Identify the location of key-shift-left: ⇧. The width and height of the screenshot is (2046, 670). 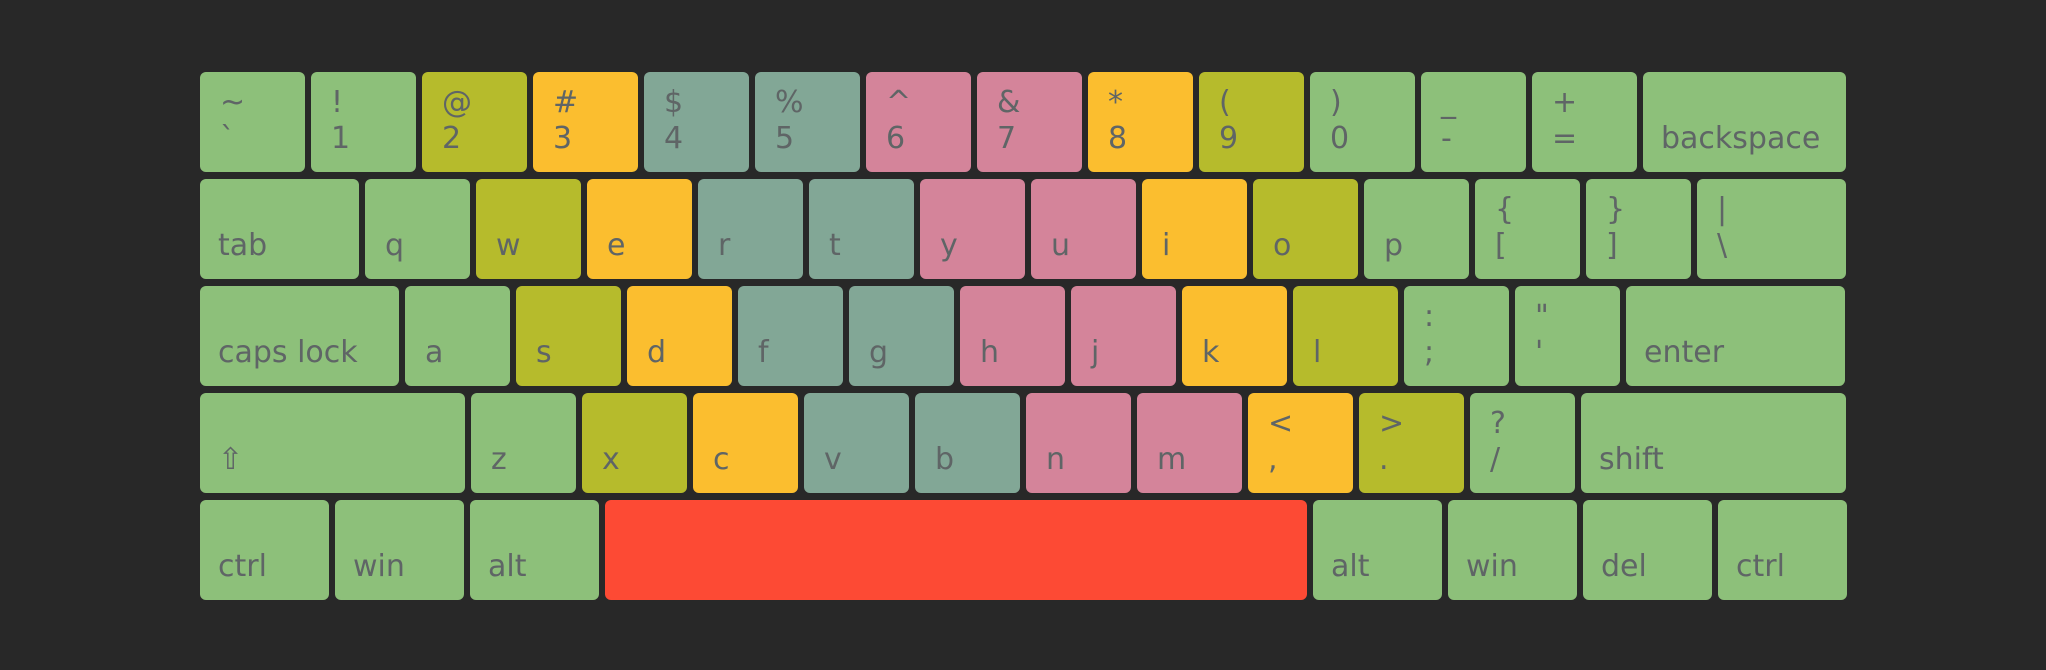
(332, 443).